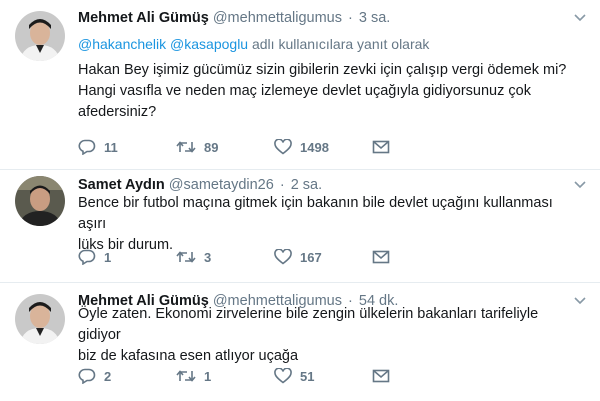 The image size is (600, 401). What do you see at coordinates (122, 44) in the screenshot?
I see `mention-link: @hakanchelik` at bounding box center [122, 44].